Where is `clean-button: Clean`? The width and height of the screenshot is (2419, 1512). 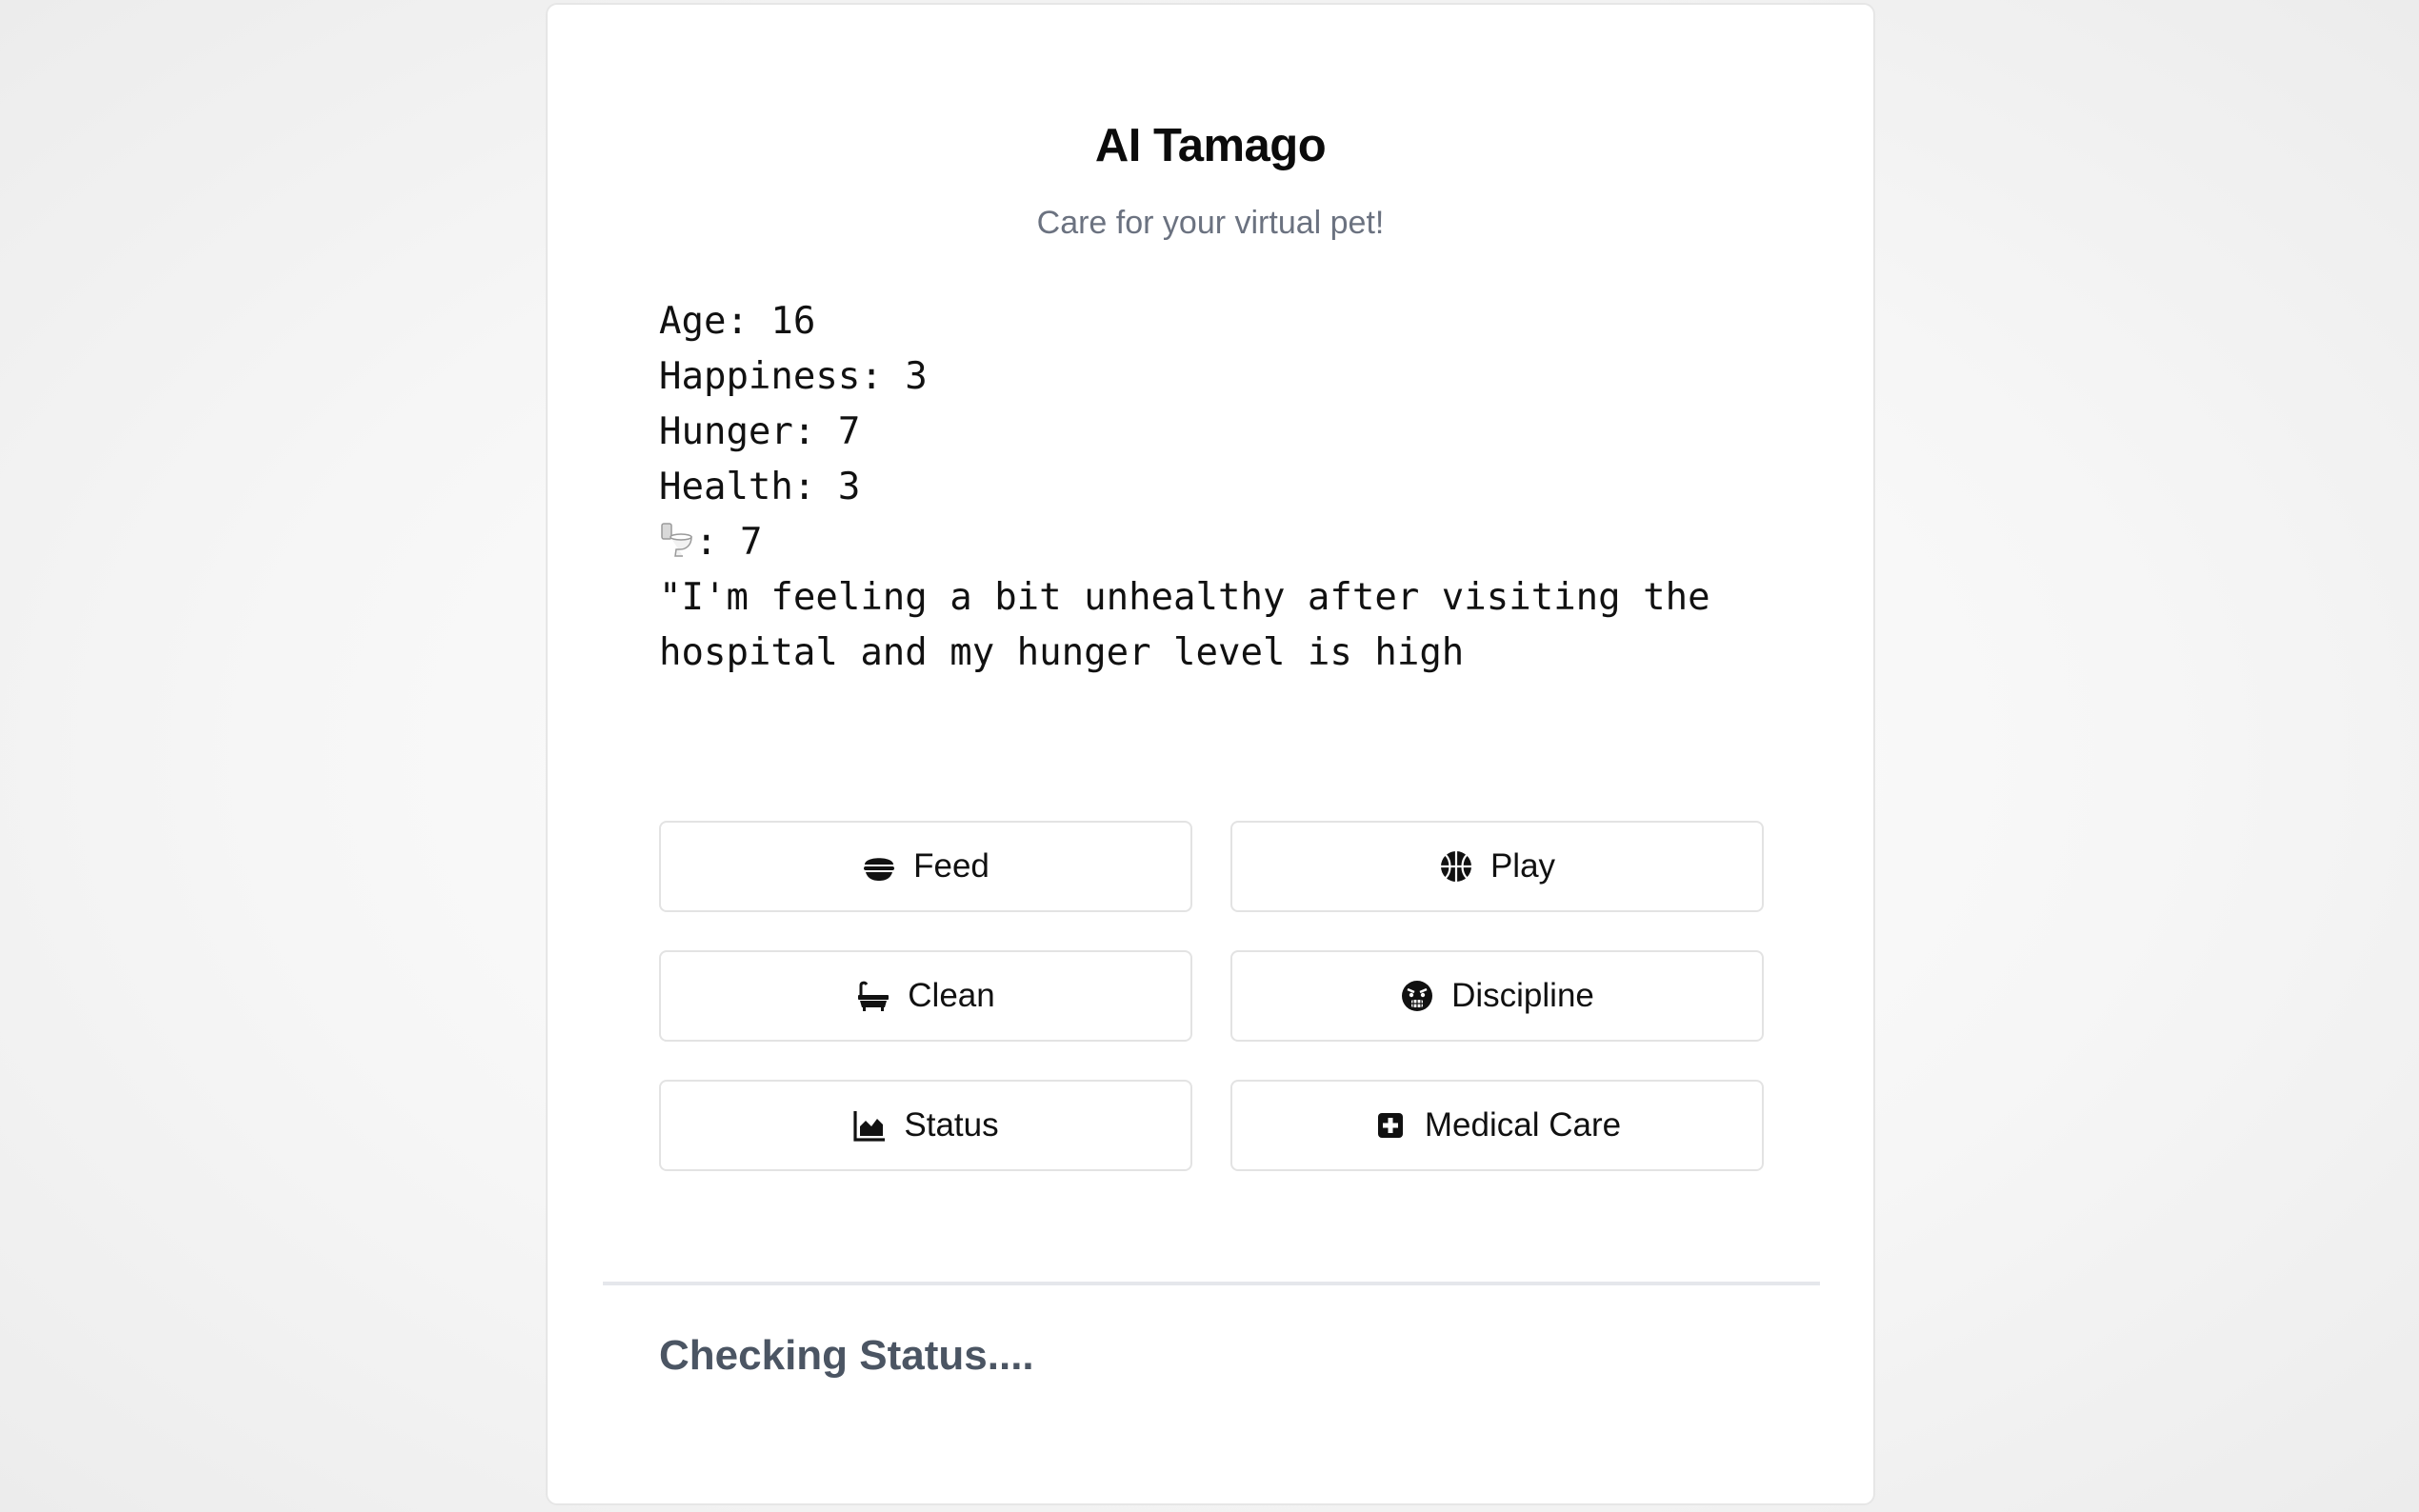 clean-button: Clean is located at coordinates (925, 996).